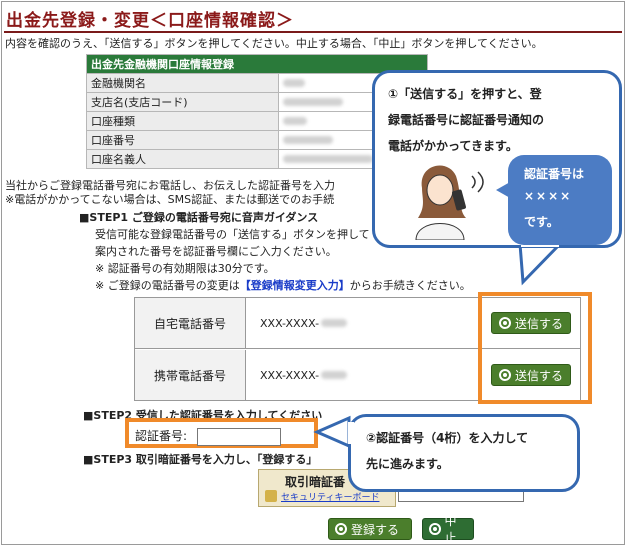 The width and height of the screenshot is (628, 548). I want to click on notice-line-2: ××××, so click(548, 196).